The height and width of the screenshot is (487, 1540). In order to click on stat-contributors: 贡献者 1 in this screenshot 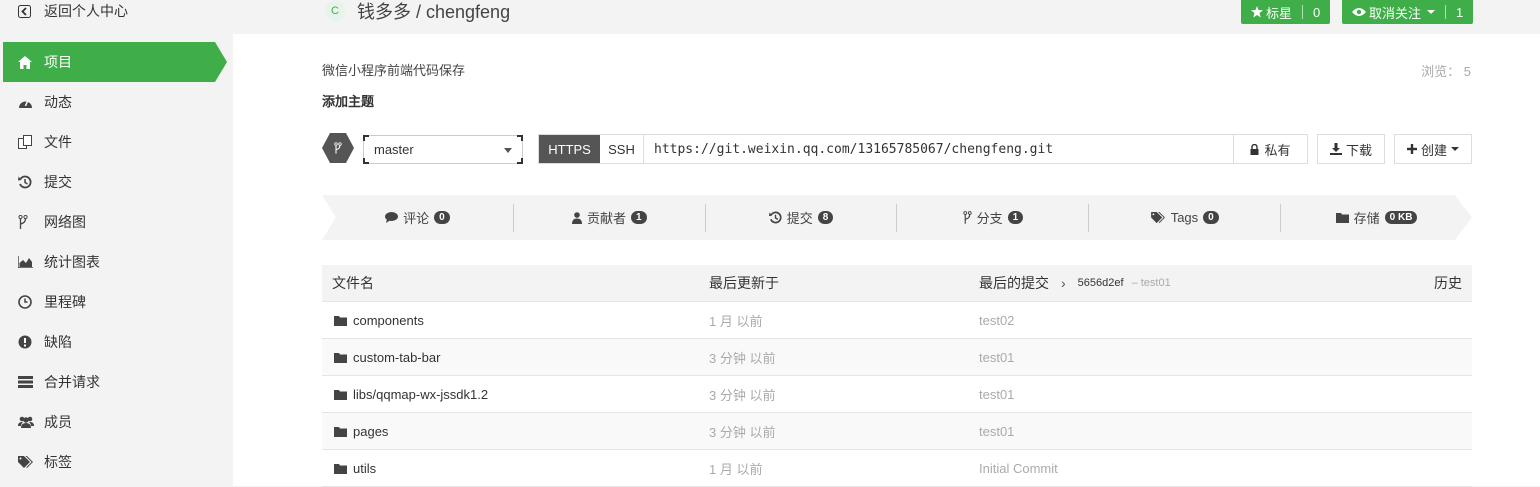, I will do `click(608, 217)`.